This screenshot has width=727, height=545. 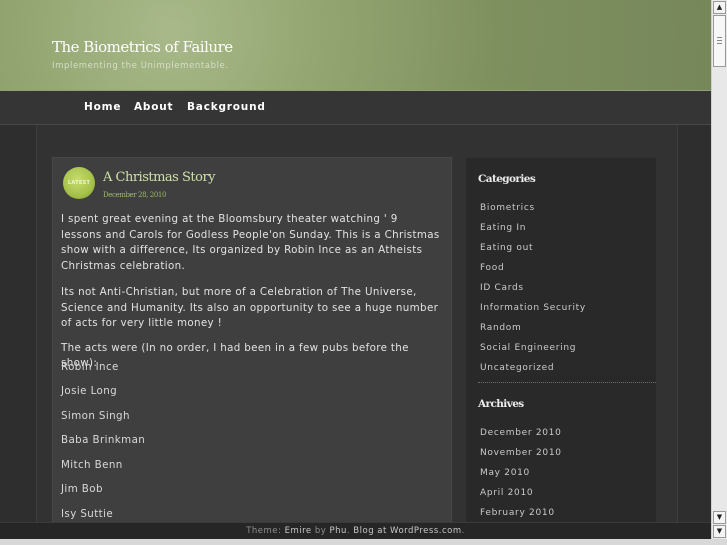 I want to click on site-description: Implementing the Unimplementable., so click(x=140, y=66).